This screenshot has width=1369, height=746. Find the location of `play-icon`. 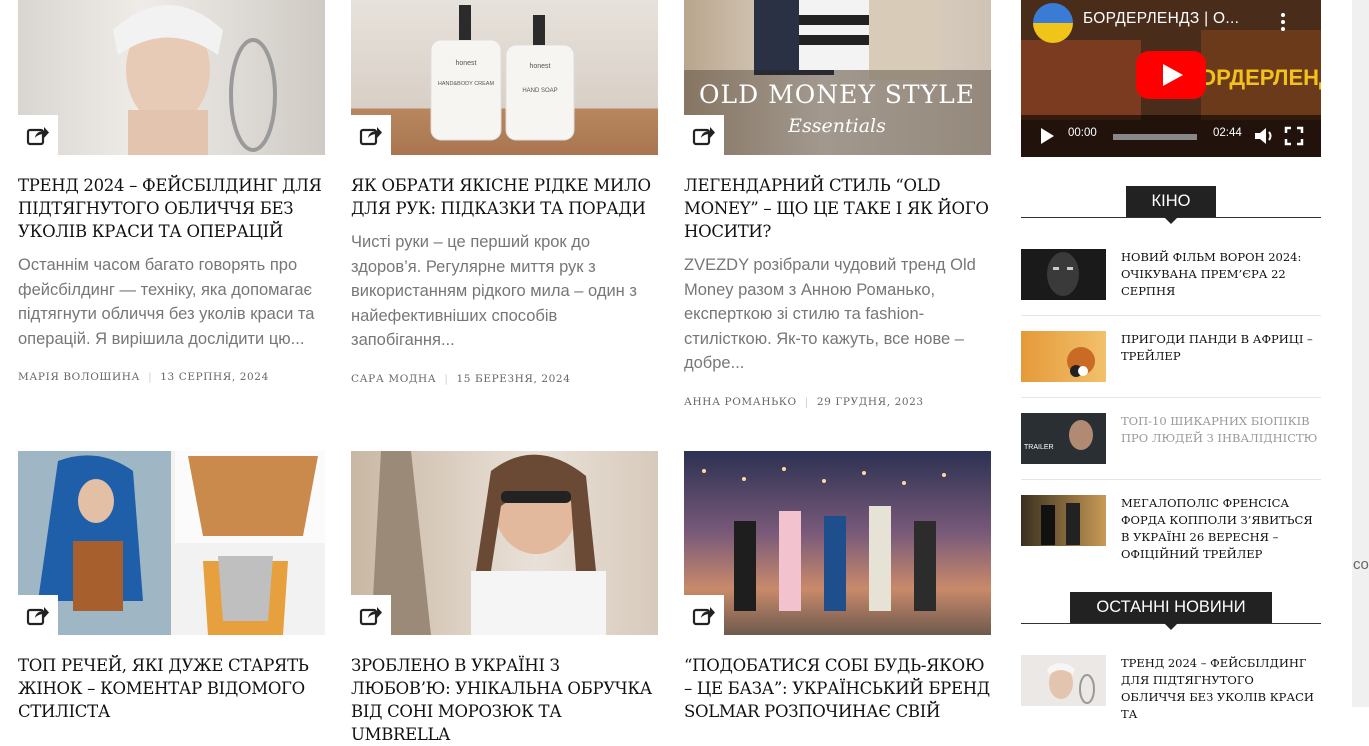

play-icon is located at coordinates (1047, 138).